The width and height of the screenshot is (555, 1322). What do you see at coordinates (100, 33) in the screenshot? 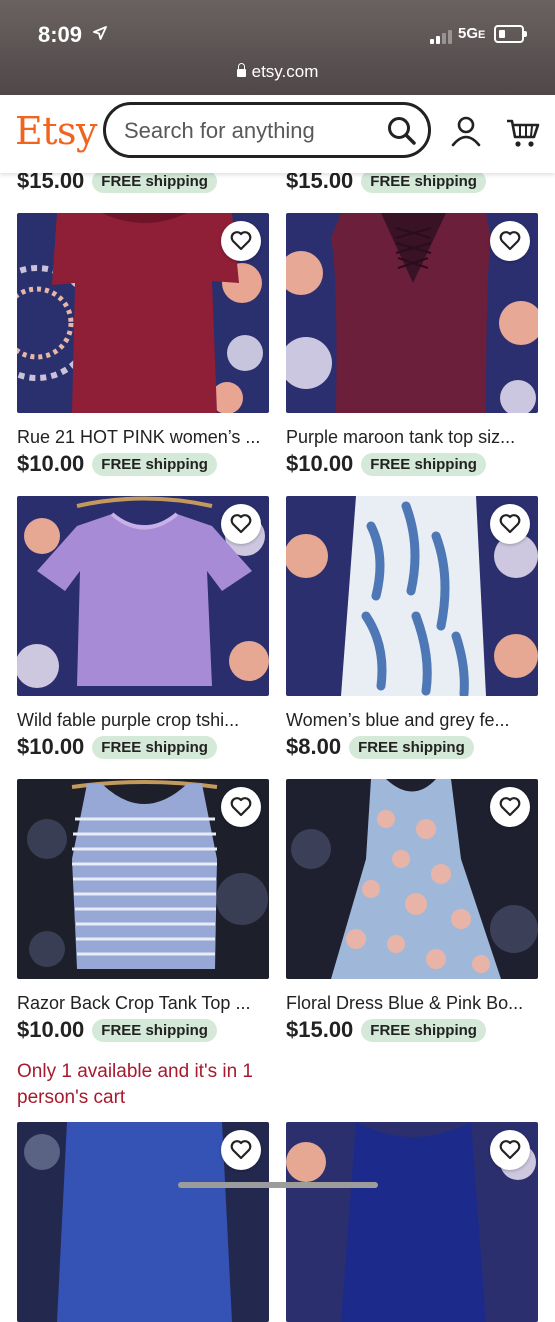
I see `location-arrow-icon` at bounding box center [100, 33].